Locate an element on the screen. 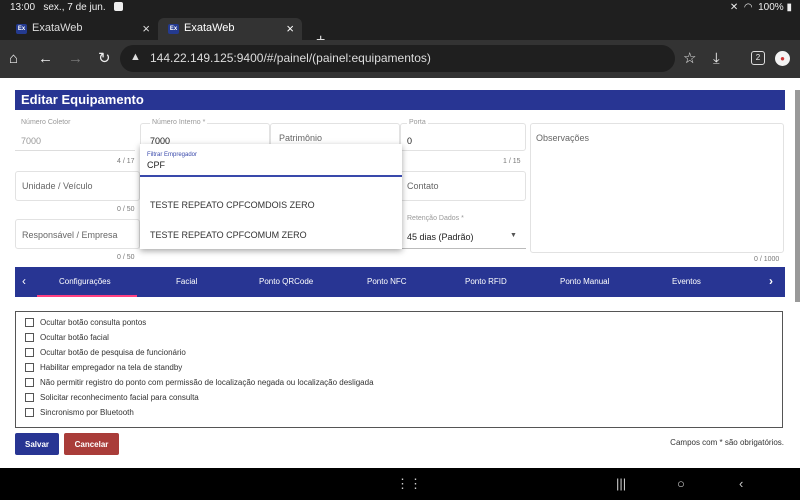  tab-ponto-nfc: Ponto NFC is located at coordinates (387, 281).